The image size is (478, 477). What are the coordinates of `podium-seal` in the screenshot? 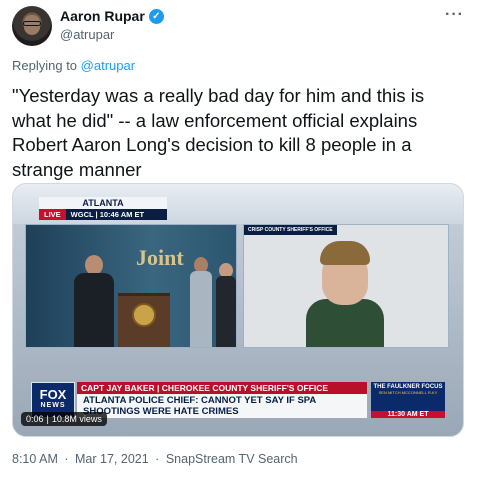 It's located at (144, 315).